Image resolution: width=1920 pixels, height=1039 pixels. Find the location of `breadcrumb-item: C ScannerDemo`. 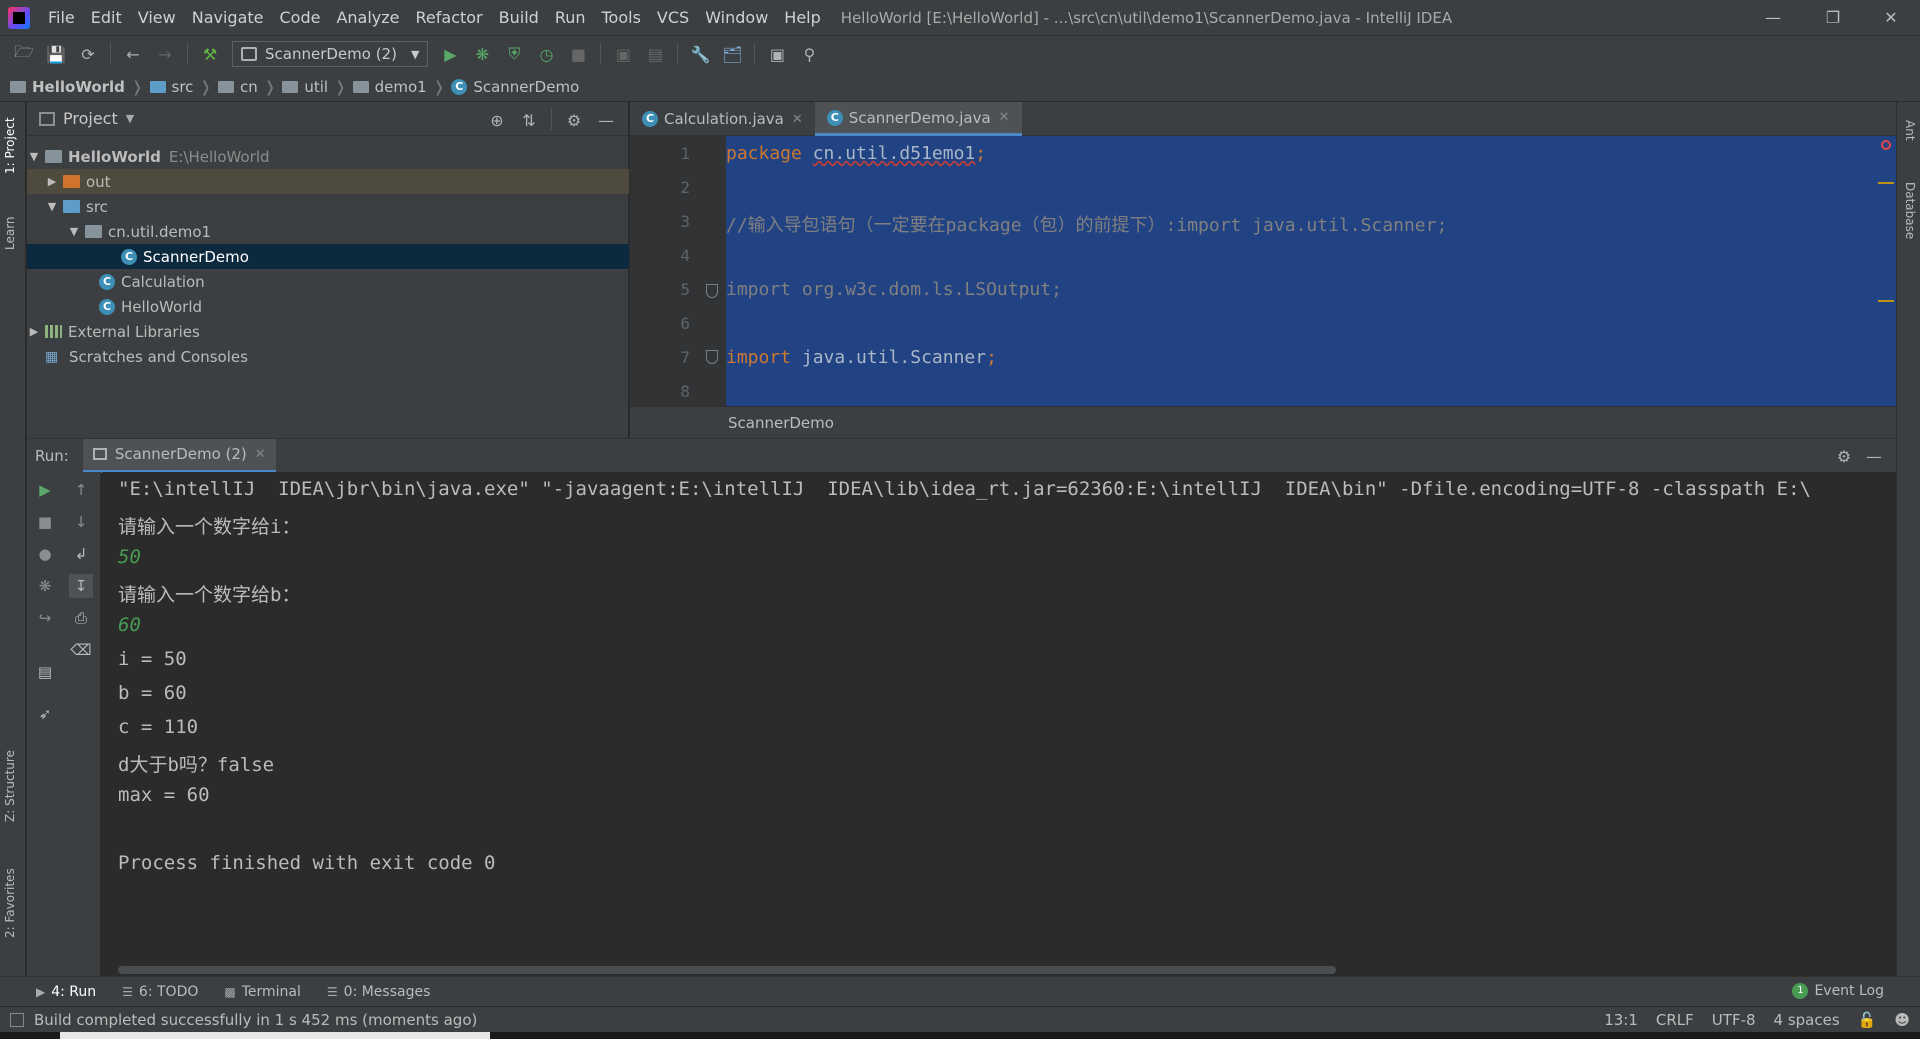

breadcrumb-item: C ScannerDemo is located at coordinates (515, 87).